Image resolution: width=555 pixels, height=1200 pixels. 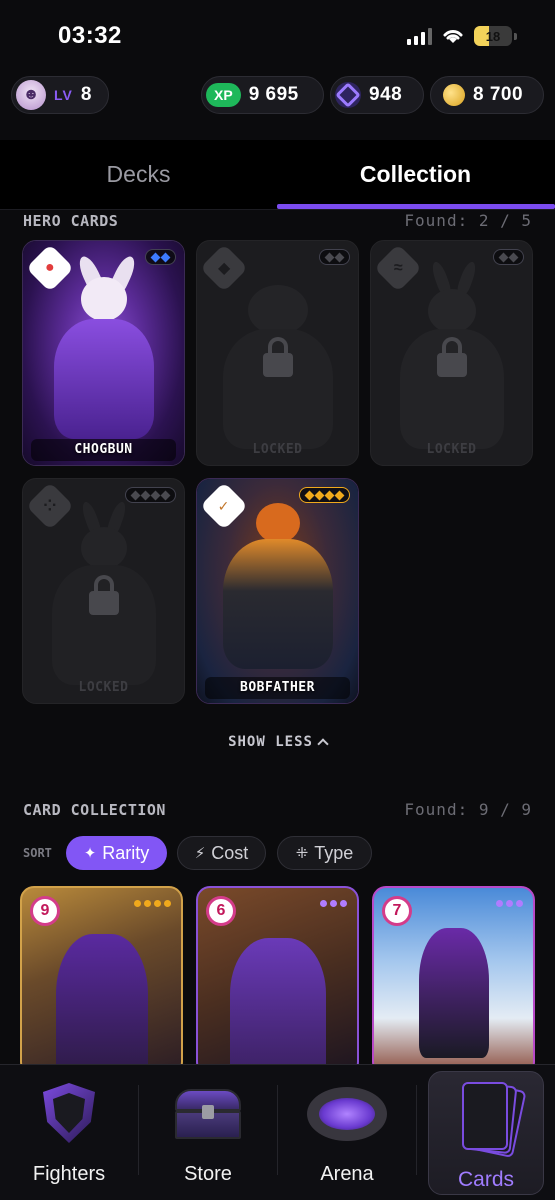 I want to click on grid-dots-icon: ⁜, so click(x=302, y=853).